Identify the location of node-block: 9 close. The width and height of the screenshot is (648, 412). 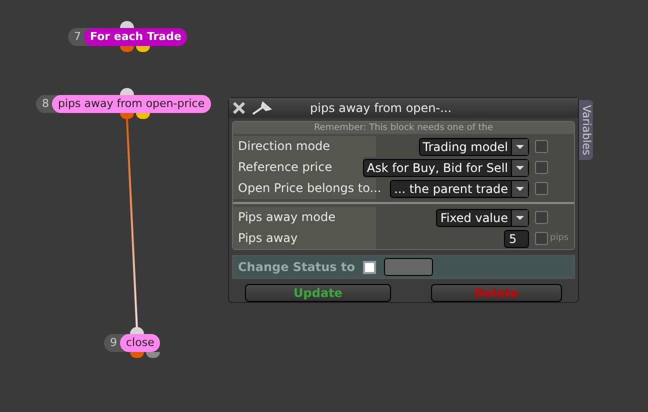
(132, 343).